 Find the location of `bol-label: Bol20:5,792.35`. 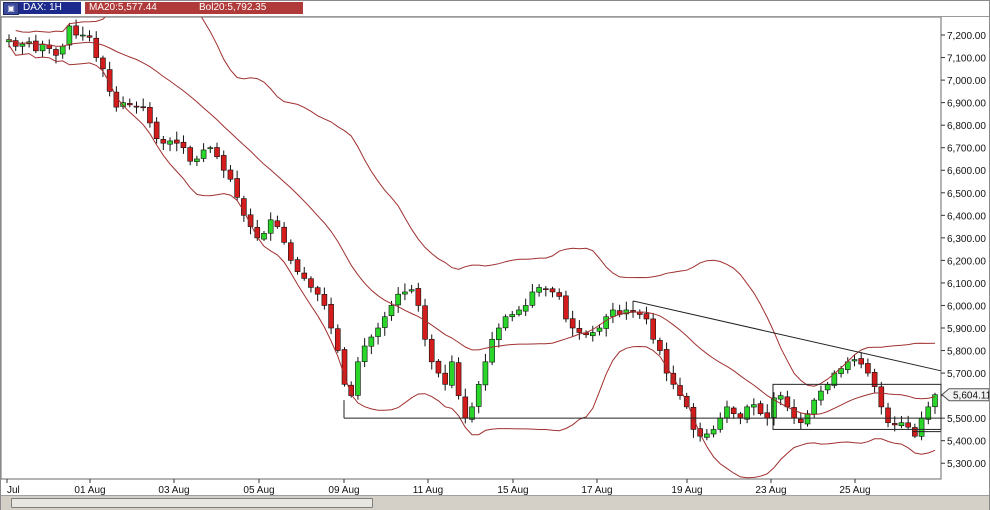

bol-label: Bol20:5,792.35 is located at coordinates (249, 8).